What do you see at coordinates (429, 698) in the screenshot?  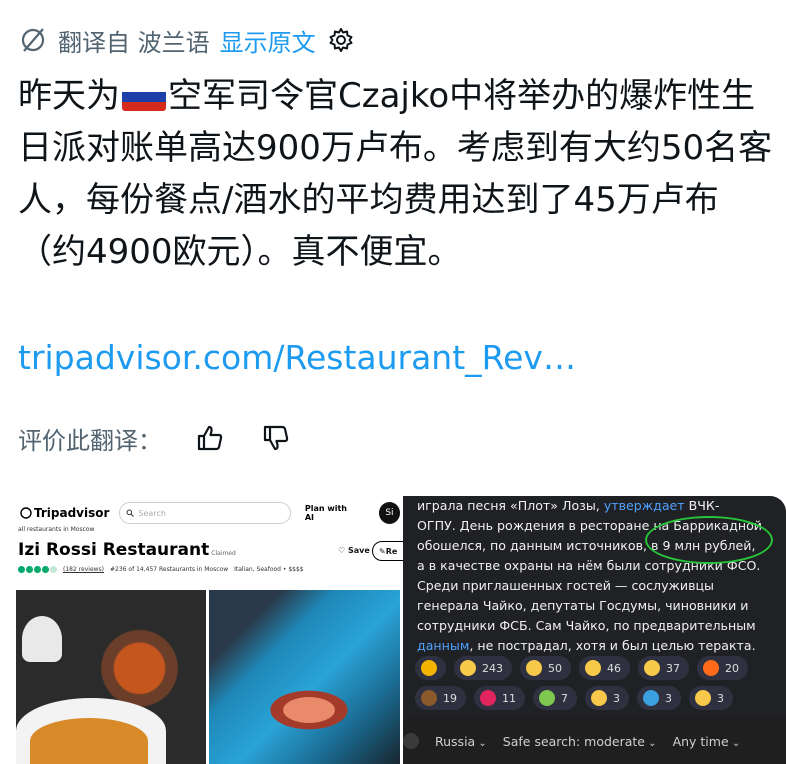 I see `poop-icon` at bounding box center [429, 698].